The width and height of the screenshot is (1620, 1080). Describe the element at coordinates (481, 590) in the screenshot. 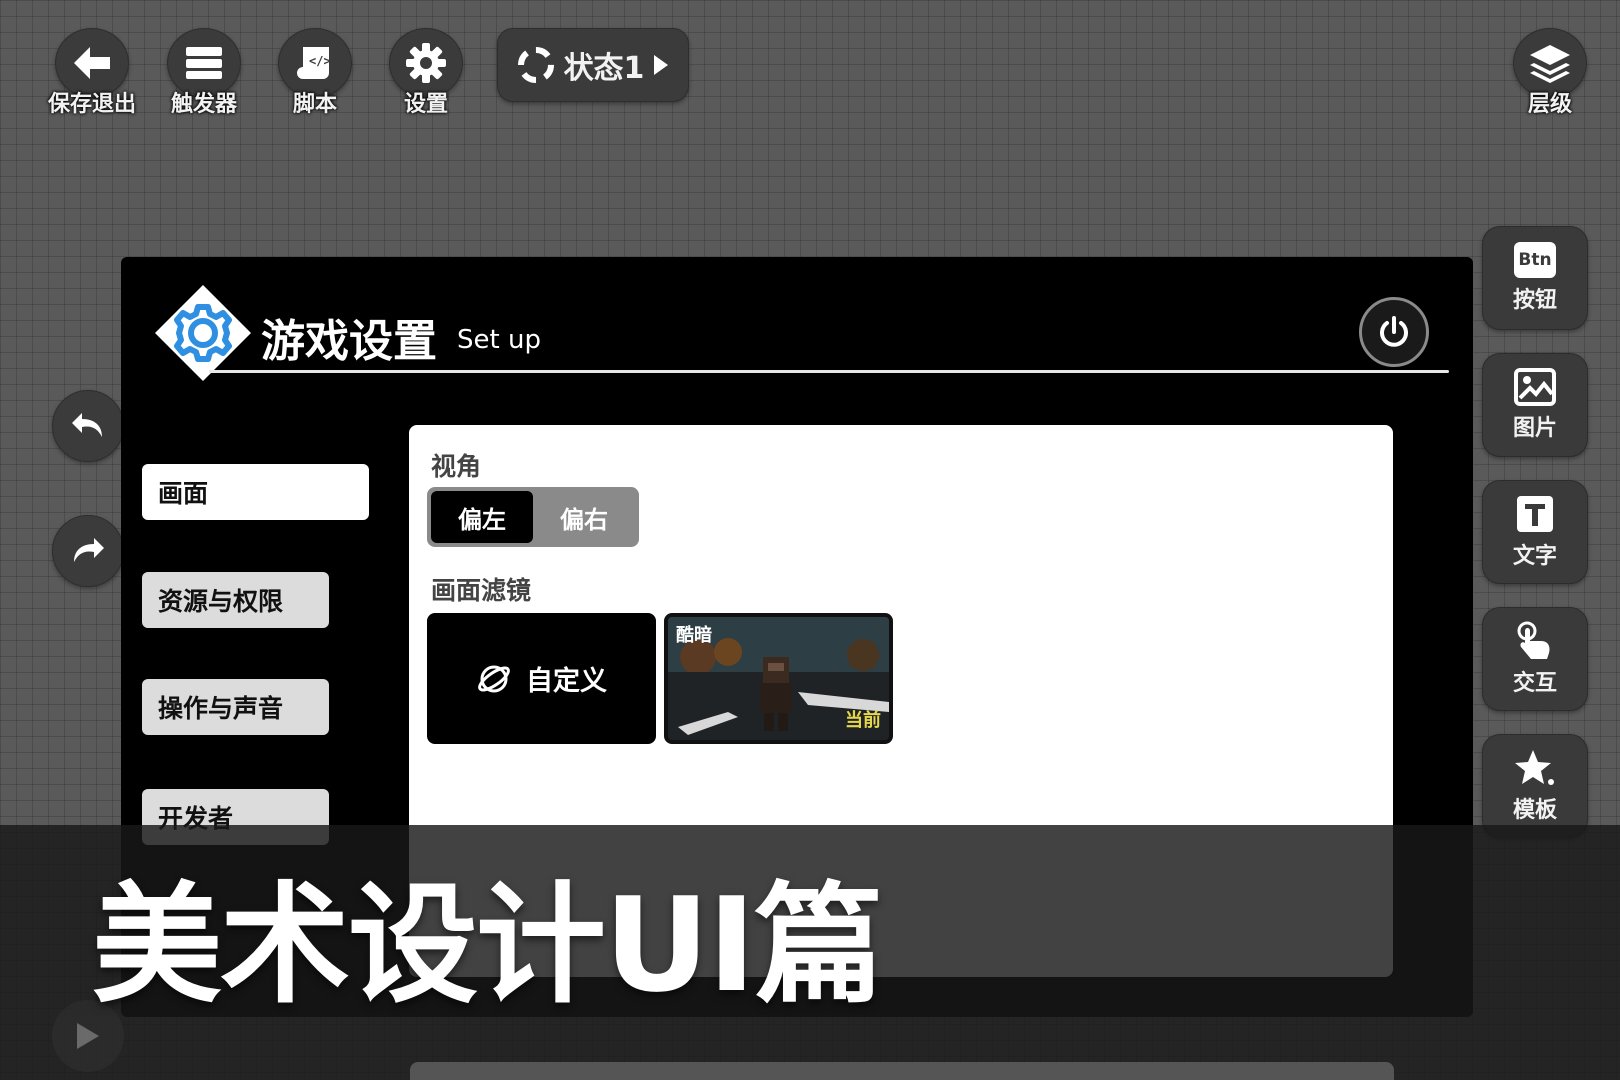

I see `filter-label: 画面滤镜` at that location.